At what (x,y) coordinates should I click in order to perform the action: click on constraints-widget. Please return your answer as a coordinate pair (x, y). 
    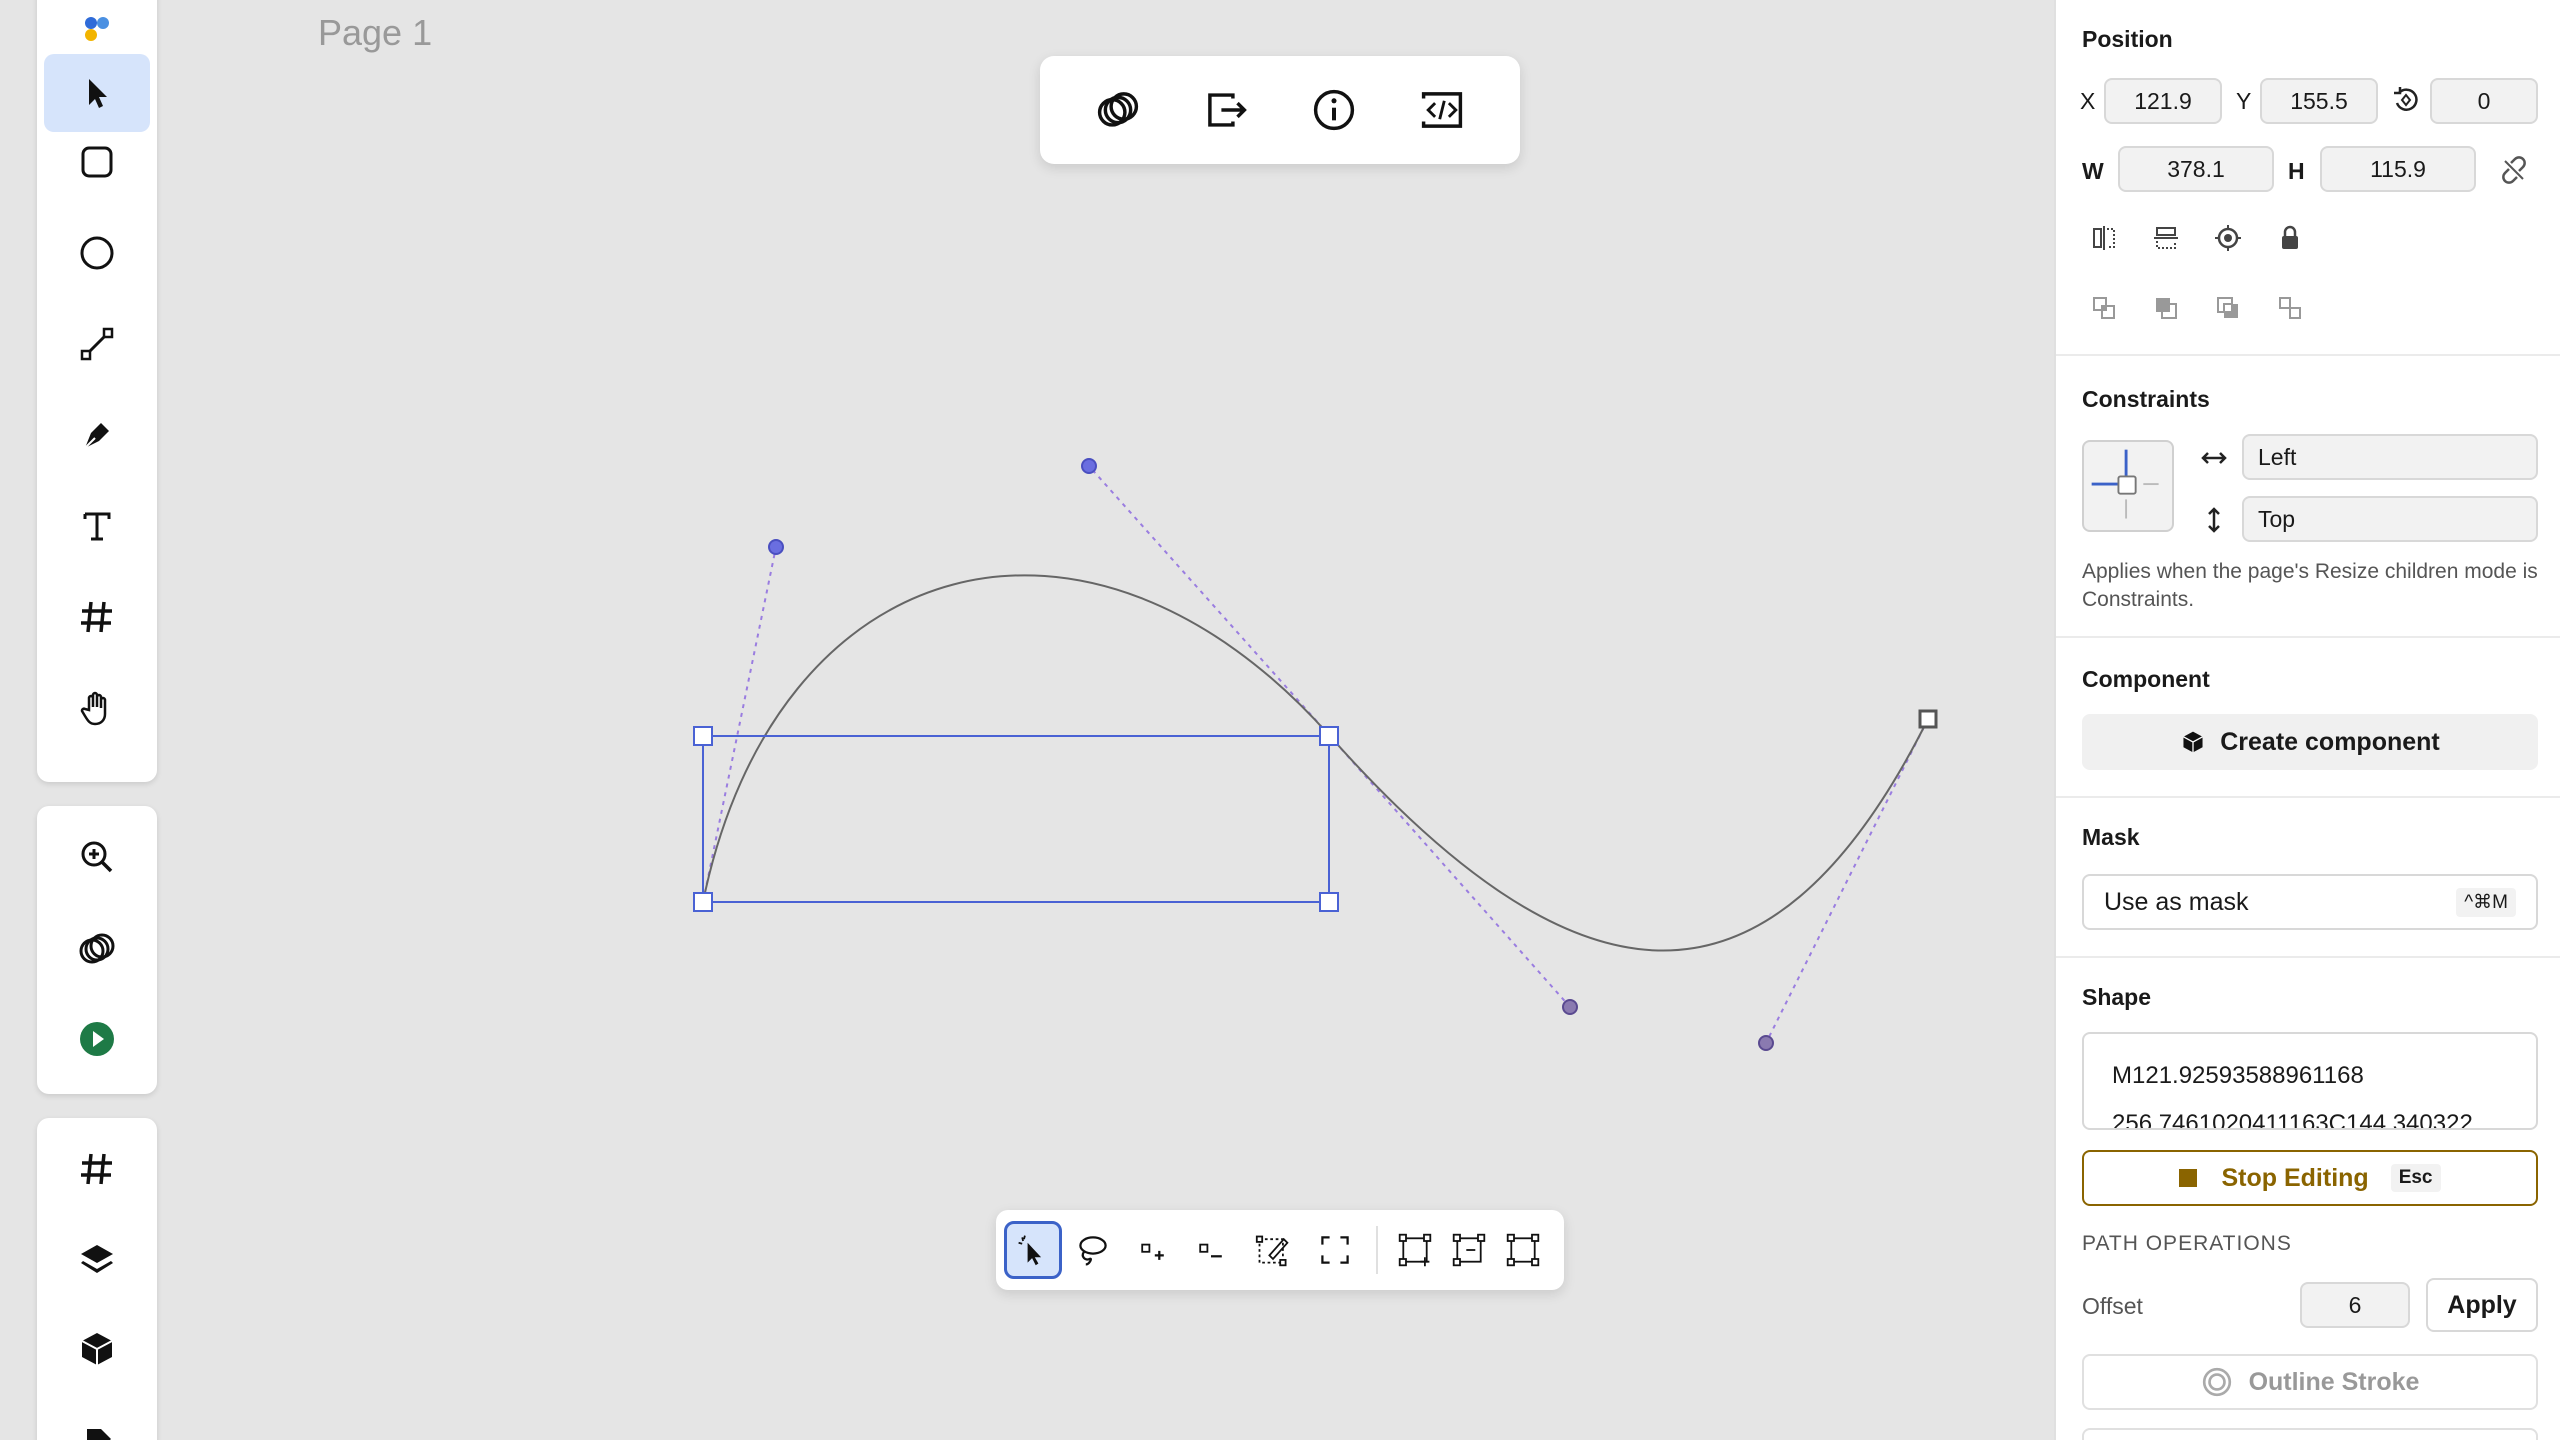
    Looking at the image, I should click on (2128, 486).